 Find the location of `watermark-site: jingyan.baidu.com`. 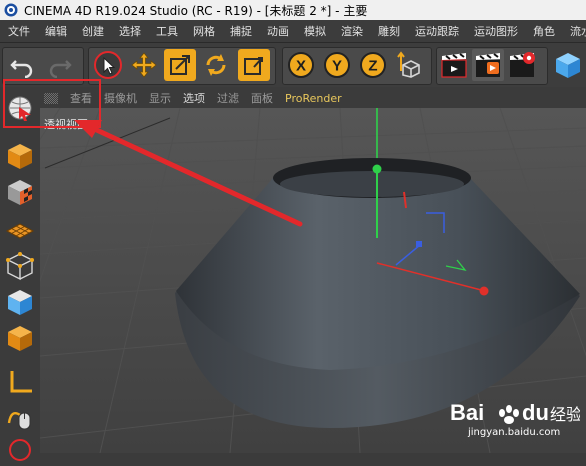

watermark-site: jingyan.baidu.com is located at coordinates (514, 432).